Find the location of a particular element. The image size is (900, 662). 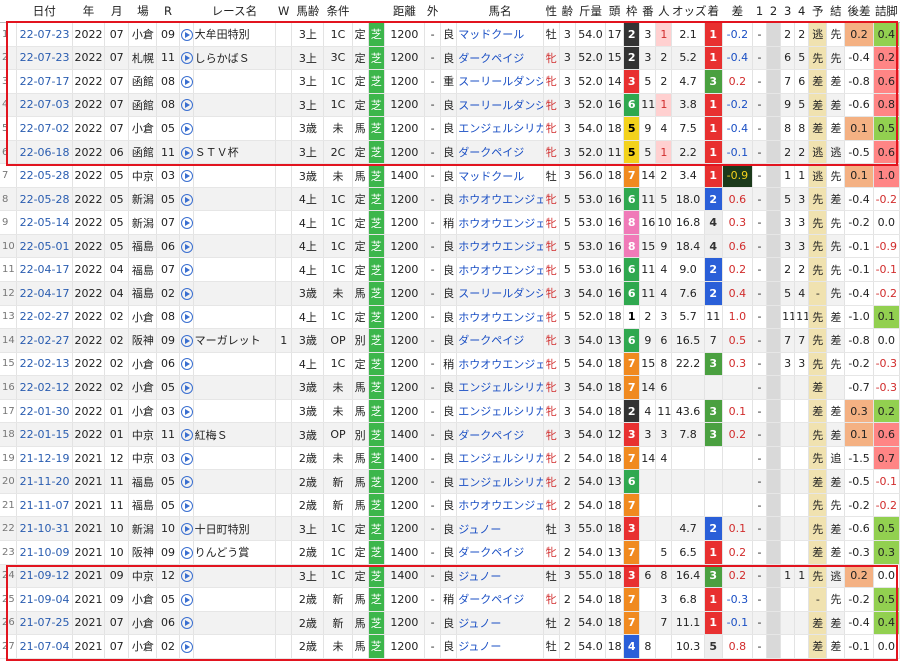

cell-date: 21-12-19 is located at coordinates (44, 458).